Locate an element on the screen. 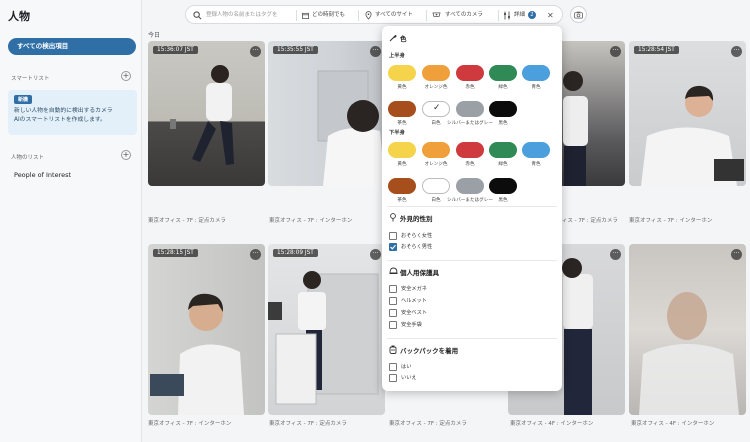 The width and height of the screenshot is (750, 442). safety-glasses-checkbox is located at coordinates (393, 289).